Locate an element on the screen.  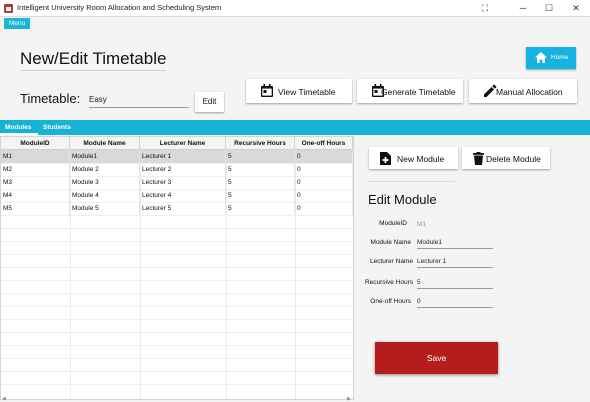
trash-icon is located at coordinates (478, 158).